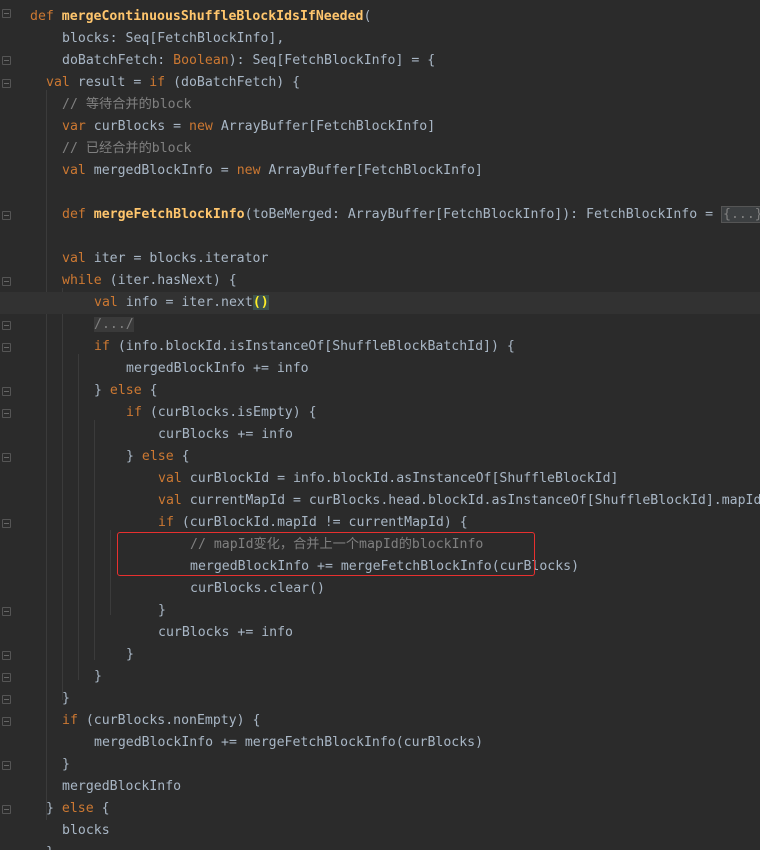 Image resolution: width=760 pixels, height=850 pixels. What do you see at coordinates (201, 60) in the screenshot?
I see `code-token: Boolean` at bounding box center [201, 60].